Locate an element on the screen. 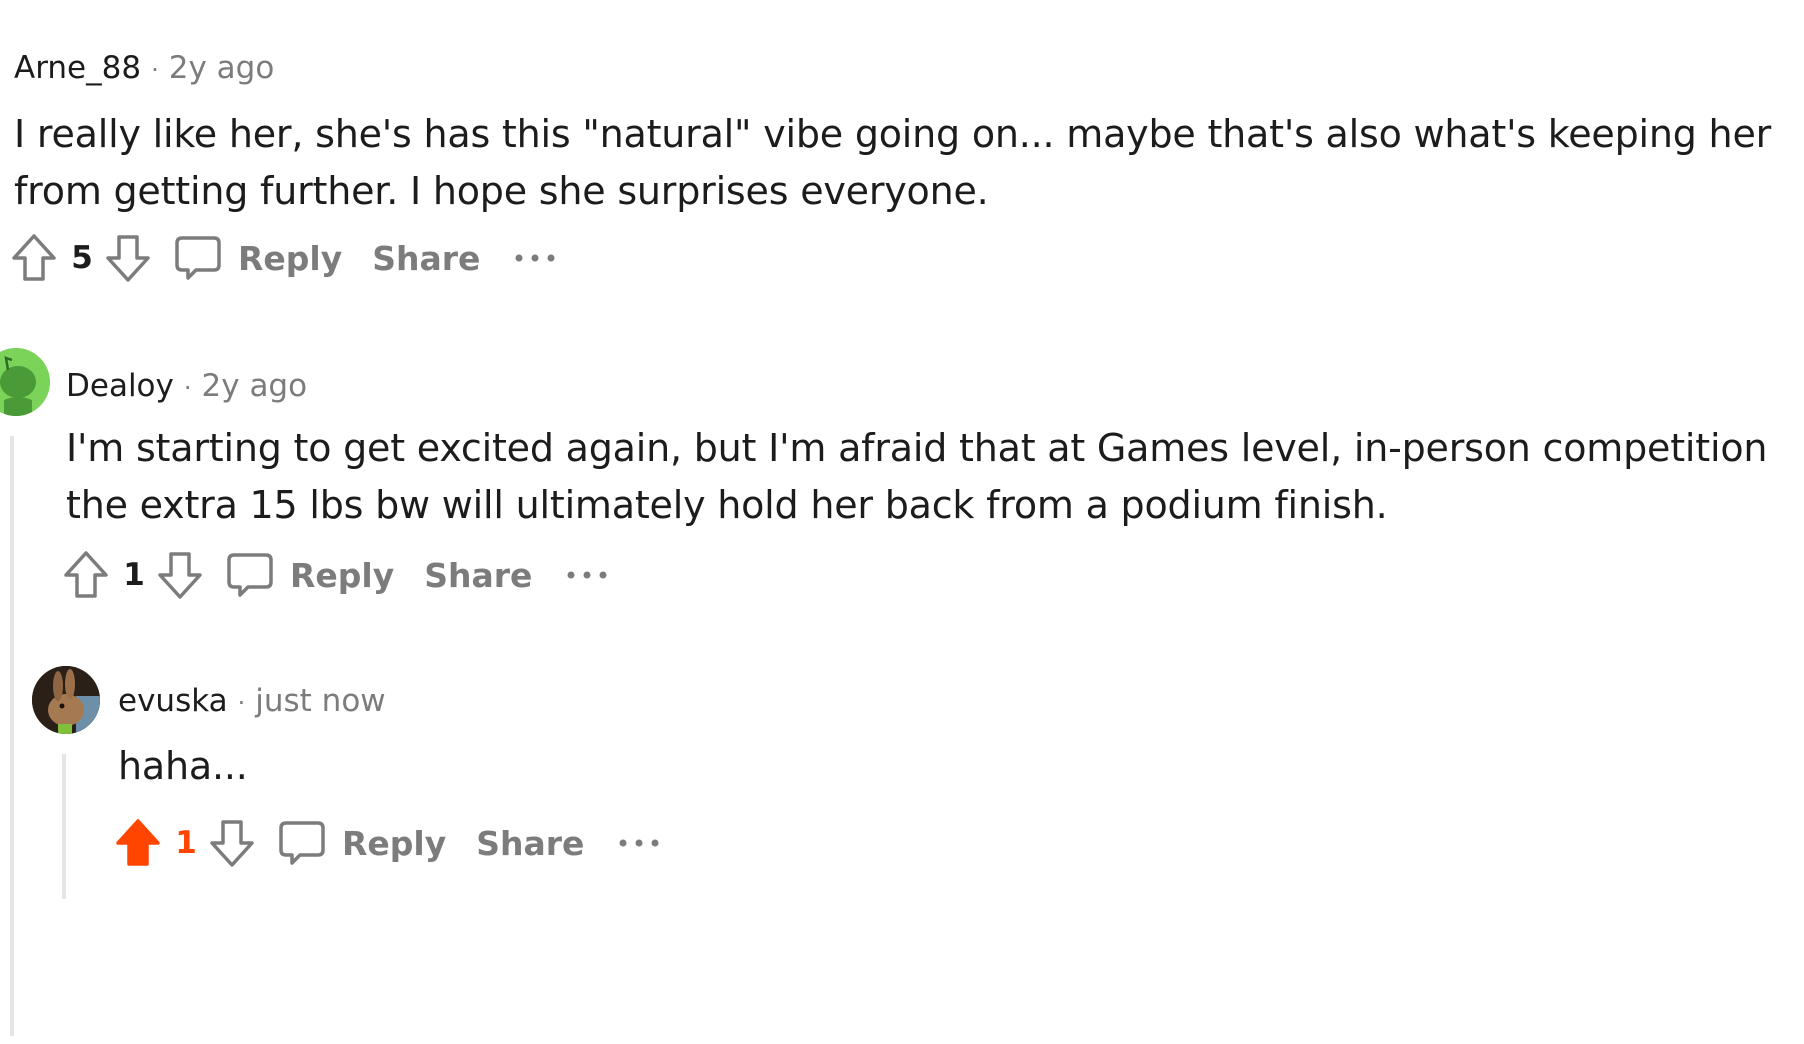 This screenshot has height=1044, width=1804. snoo-avatar-icon is located at coordinates (25, 382).